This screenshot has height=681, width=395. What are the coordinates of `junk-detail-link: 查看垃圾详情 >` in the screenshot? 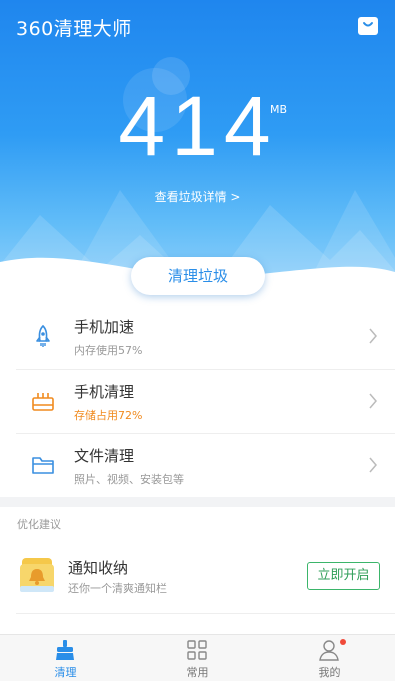 It's located at (197, 196).